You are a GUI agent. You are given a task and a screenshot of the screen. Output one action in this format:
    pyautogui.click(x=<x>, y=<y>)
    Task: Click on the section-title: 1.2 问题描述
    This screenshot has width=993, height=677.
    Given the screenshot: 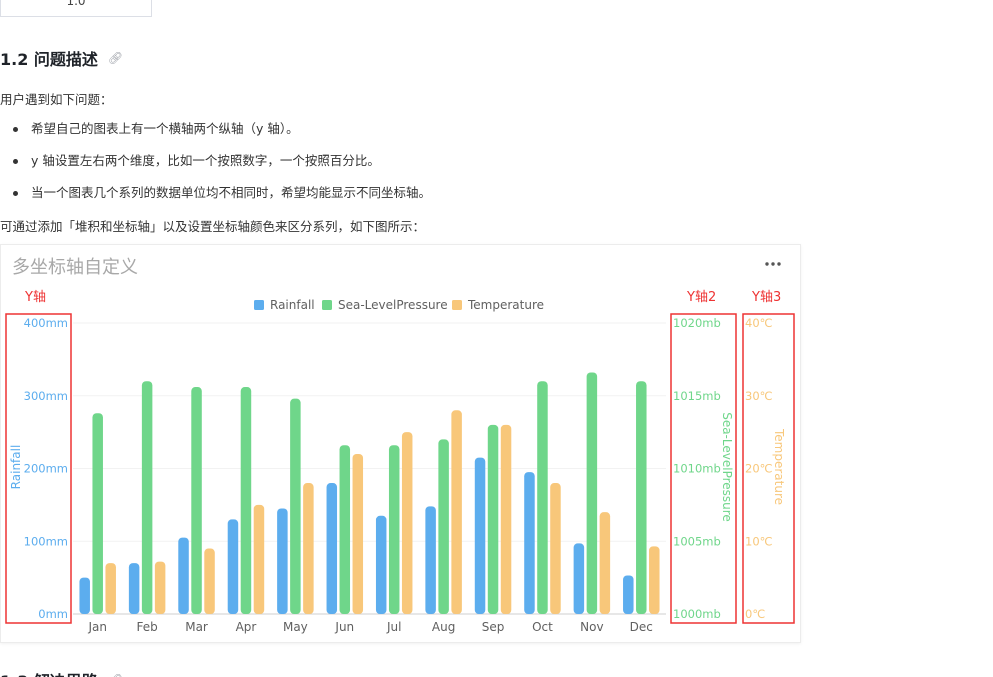 What is the action you would take?
    pyautogui.click(x=49, y=59)
    